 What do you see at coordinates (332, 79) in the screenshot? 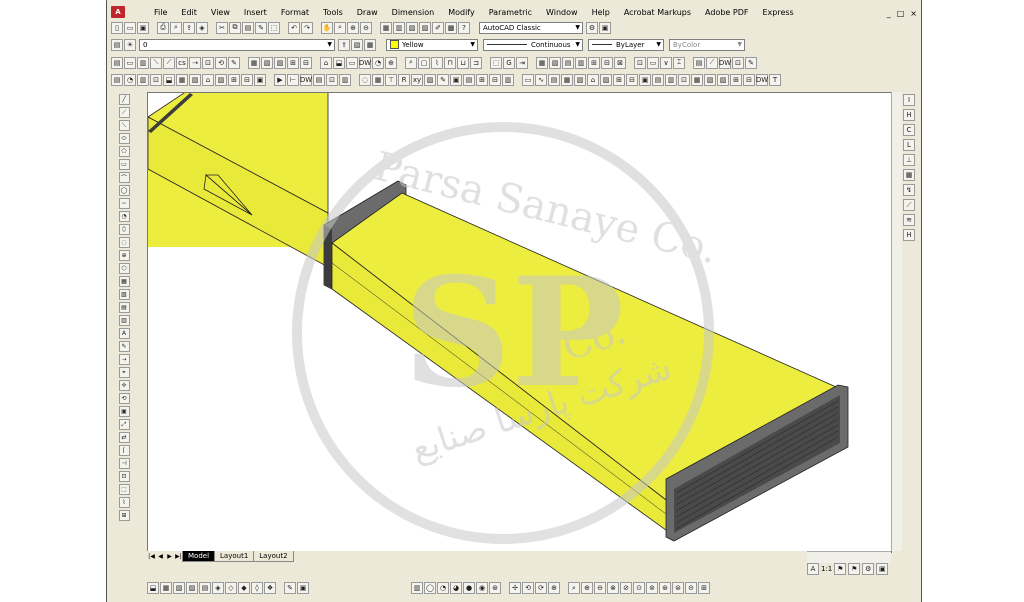
I see `tool-2p-icon: ⊡` at bounding box center [332, 79].